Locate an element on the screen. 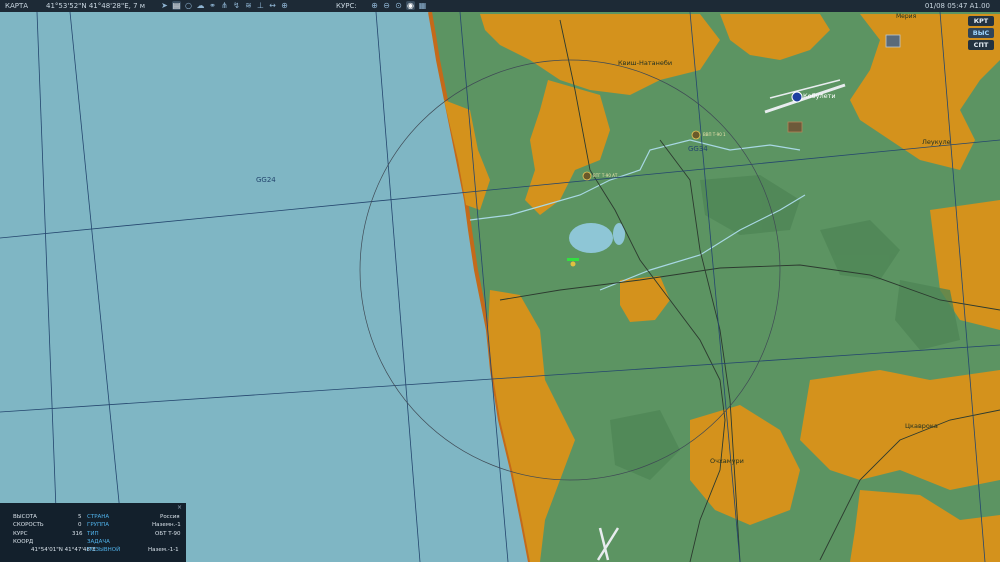  radar-icon is located at coordinates (893, 41).